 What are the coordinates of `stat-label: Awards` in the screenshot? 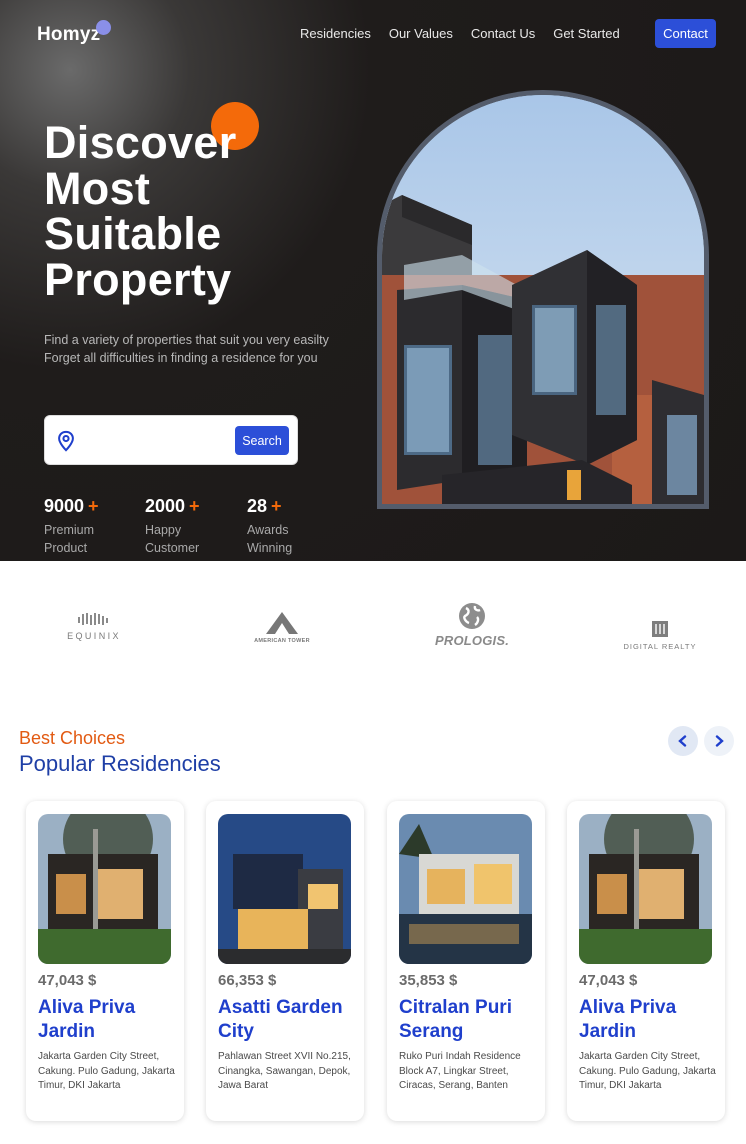 It's located at (268, 530).